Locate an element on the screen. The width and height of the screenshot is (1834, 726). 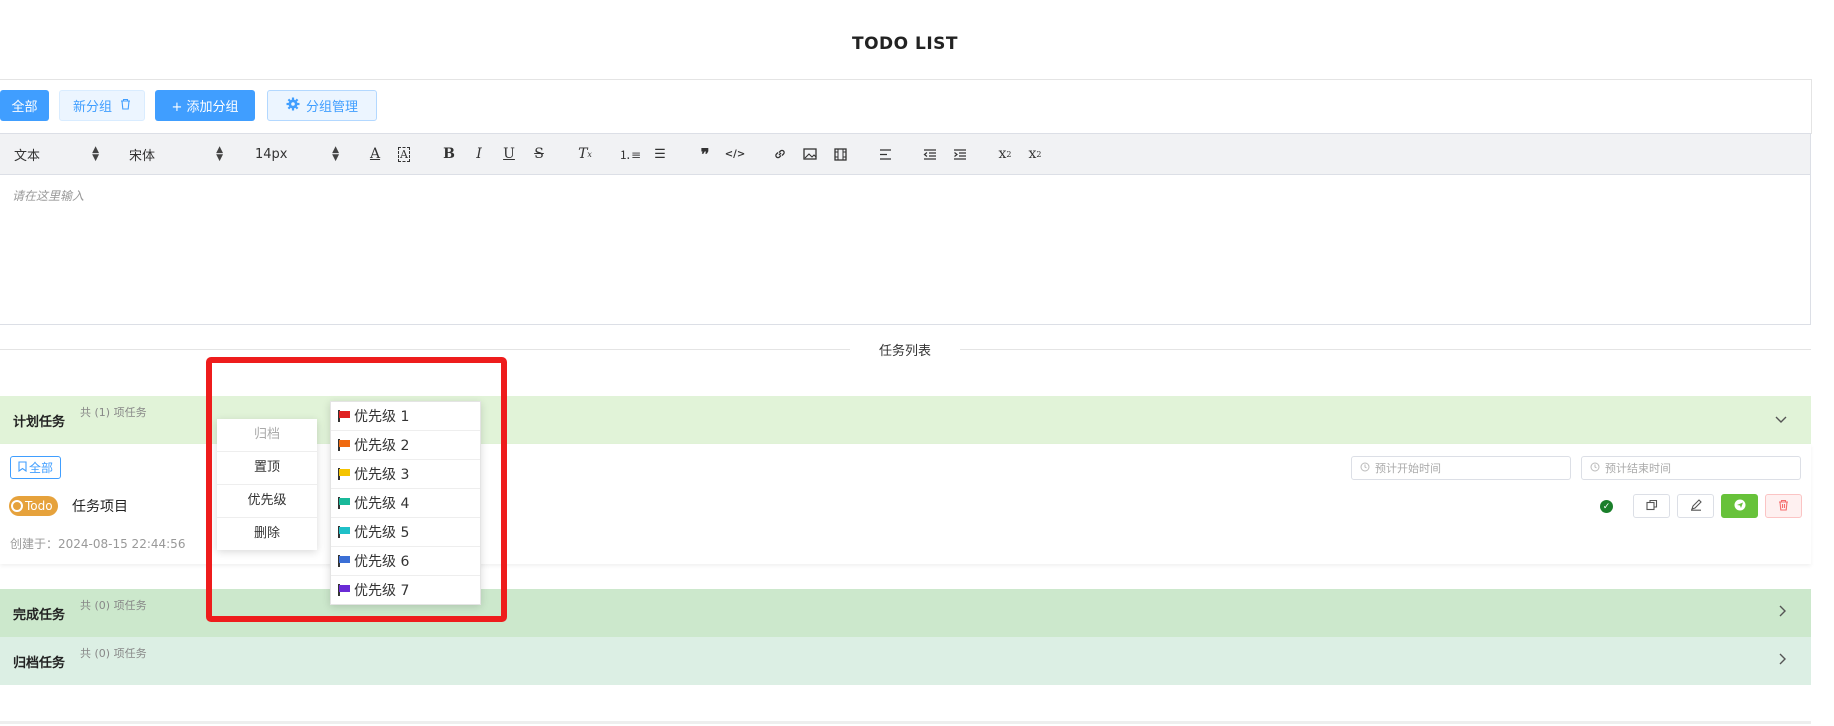
filter-tag-all: 全部 is located at coordinates (36, 467).